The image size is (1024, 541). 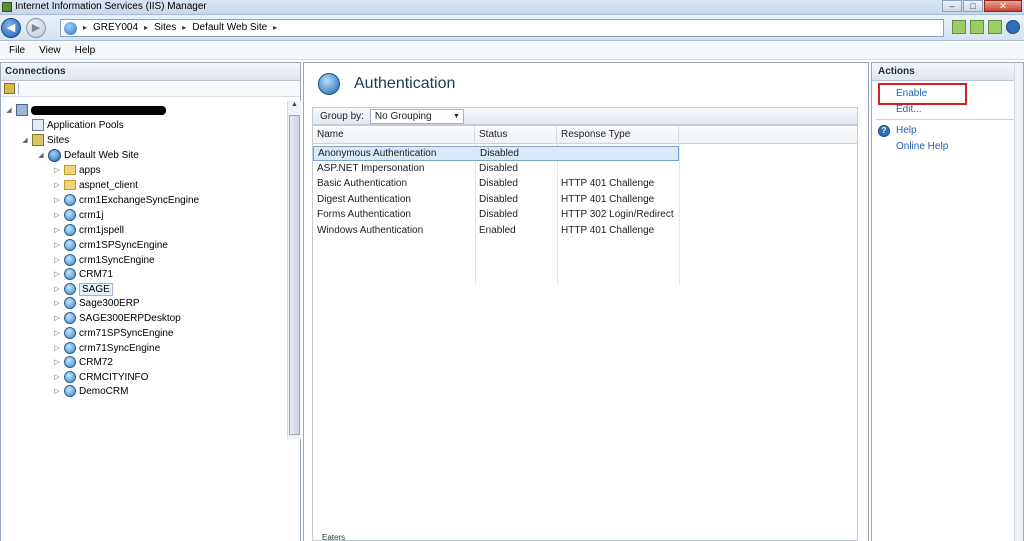 I want to click on tree-node-label: Application Pools, so click(x=85, y=125).